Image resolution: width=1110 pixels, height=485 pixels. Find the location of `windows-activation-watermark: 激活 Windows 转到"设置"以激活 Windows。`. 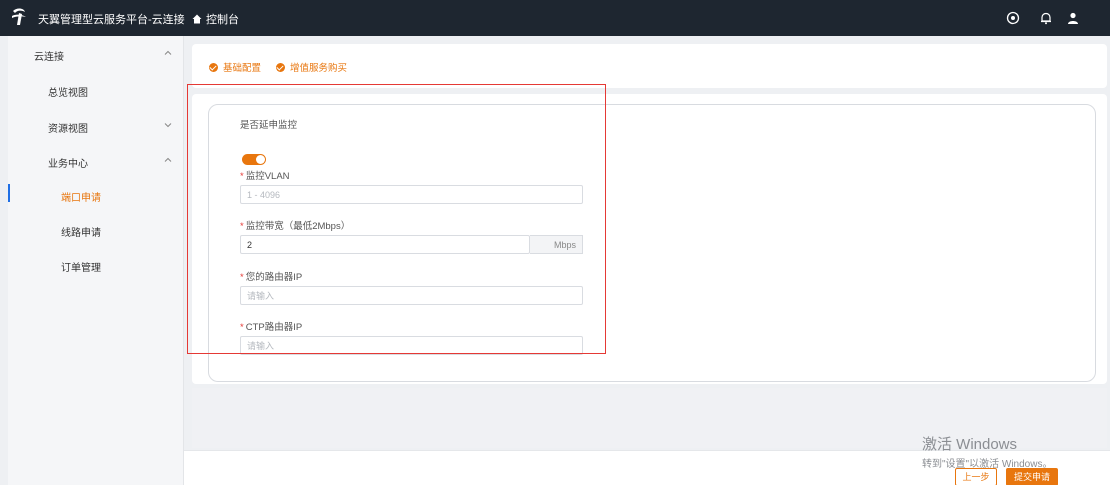

windows-activation-watermark: 激活 Windows 转到"设置"以激活 Windows。 is located at coordinates (987, 451).